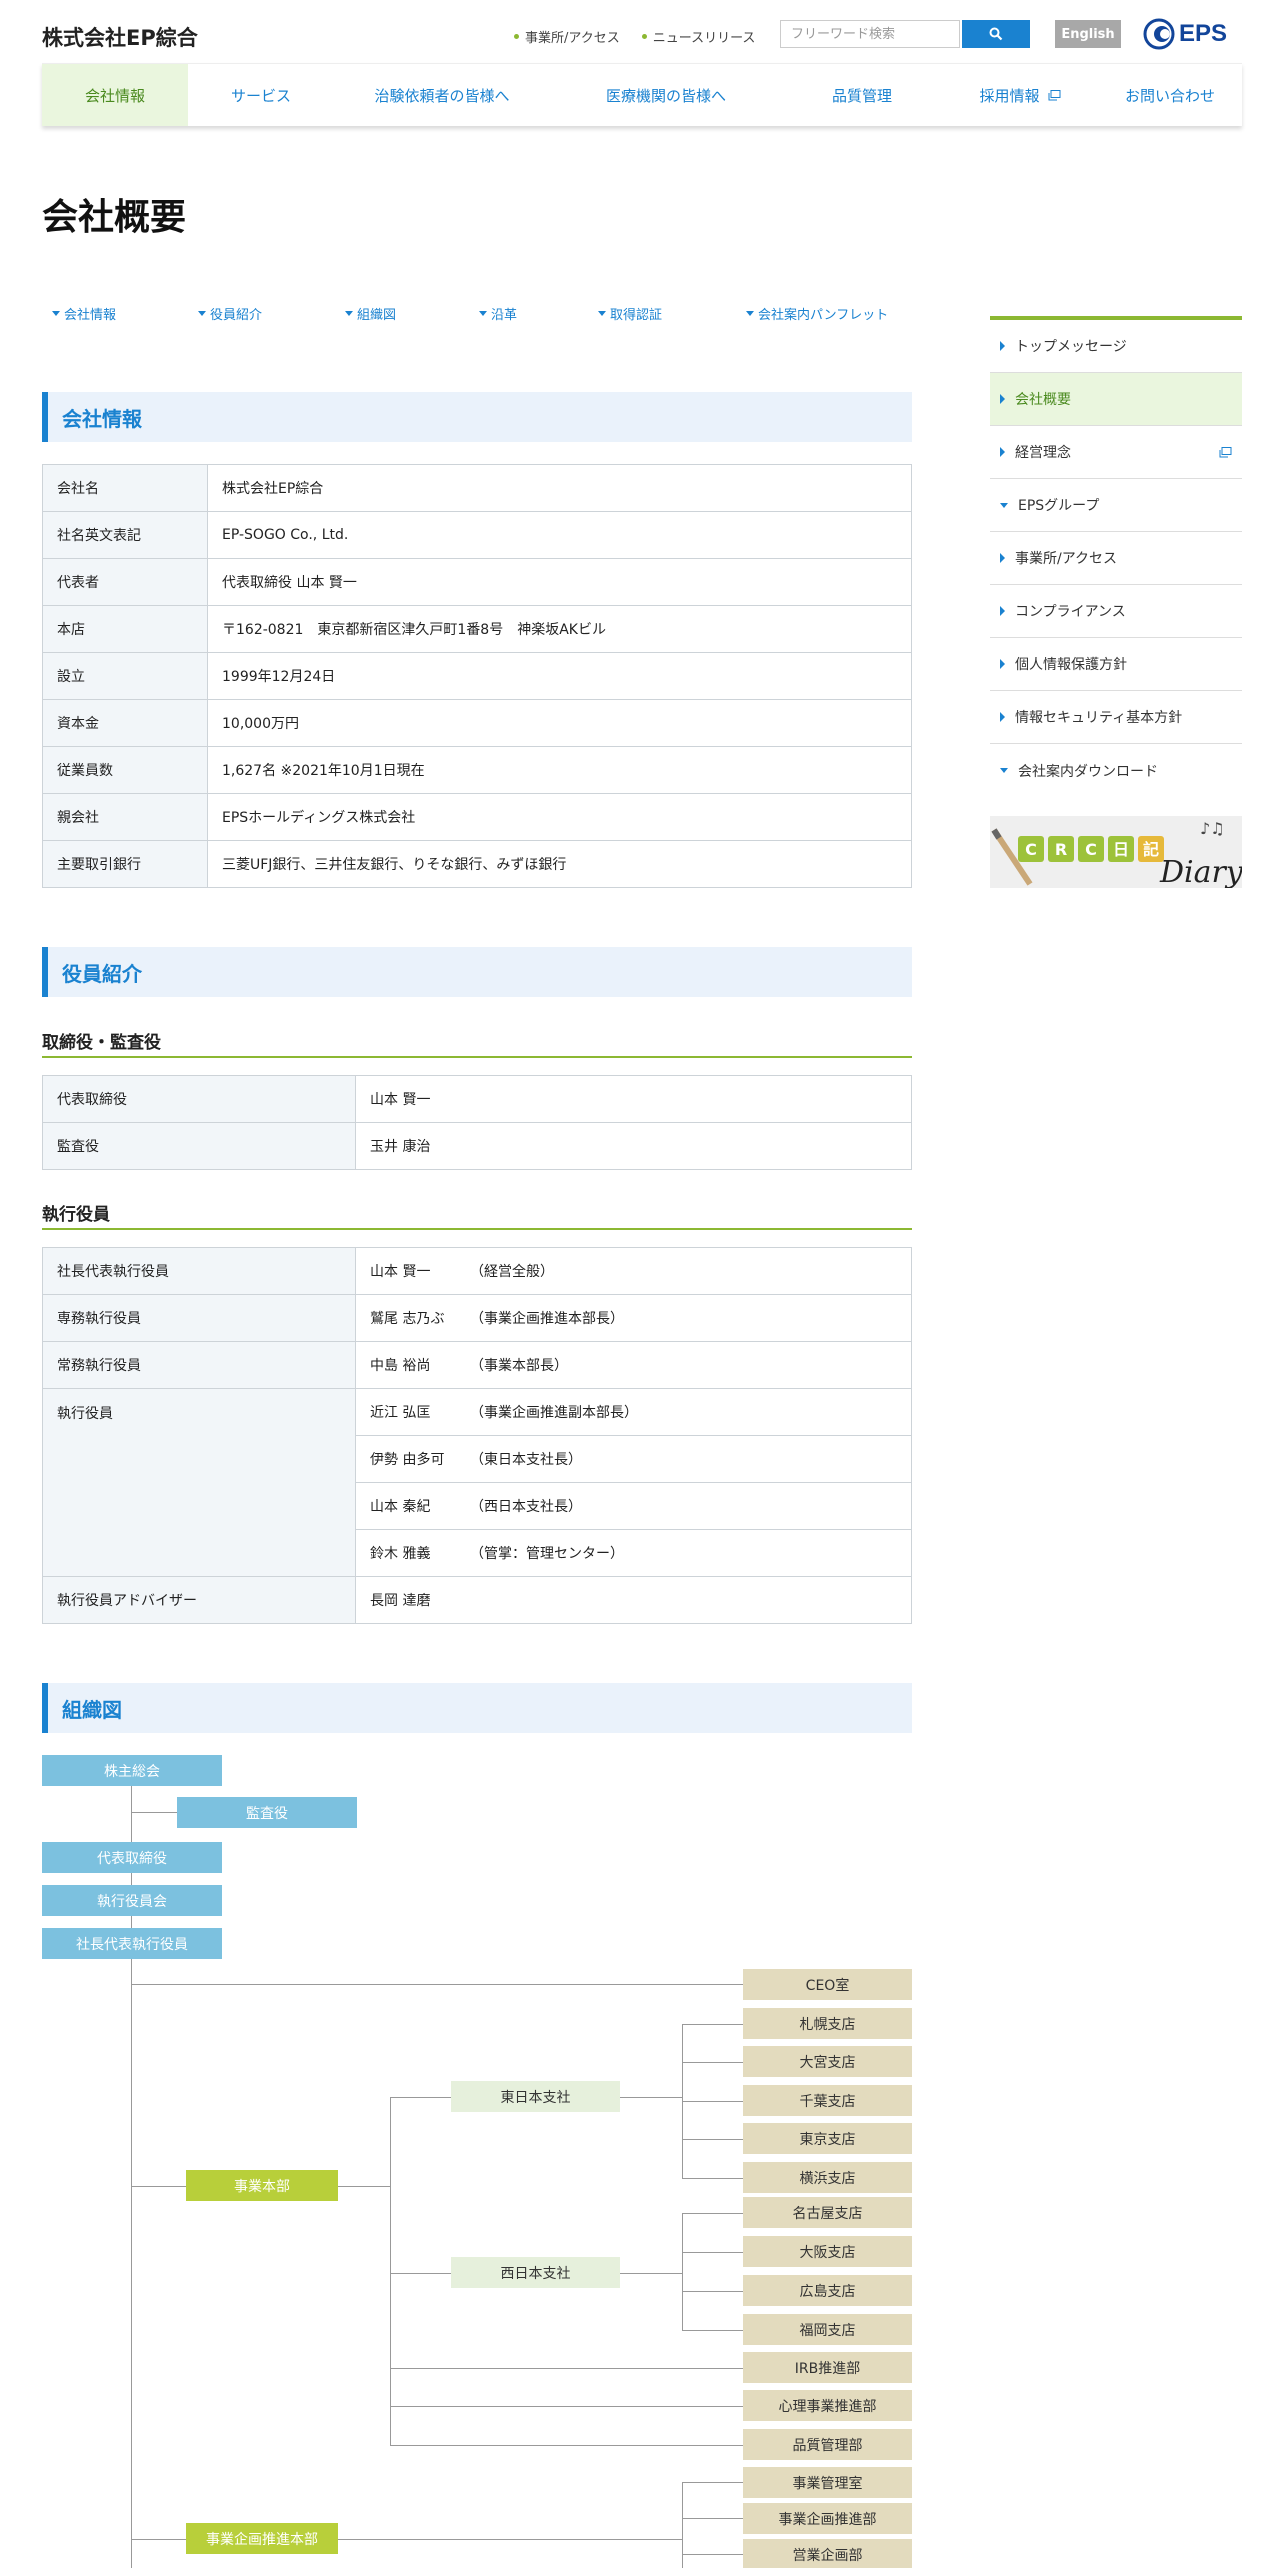 Image resolution: width=1284 pixels, height=2568 pixels. What do you see at coordinates (1151, 849) in the screenshot?
I see `banner-letter: 記` at bounding box center [1151, 849].